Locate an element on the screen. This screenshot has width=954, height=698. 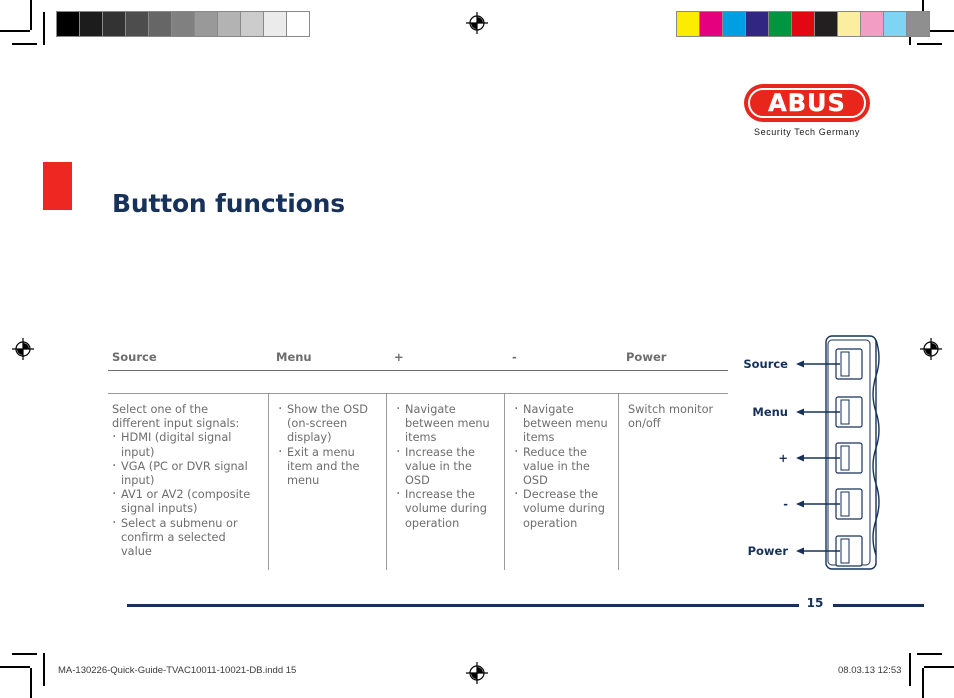
footer-timestamp: 08.03.13 12:53 is located at coordinates (870, 670).